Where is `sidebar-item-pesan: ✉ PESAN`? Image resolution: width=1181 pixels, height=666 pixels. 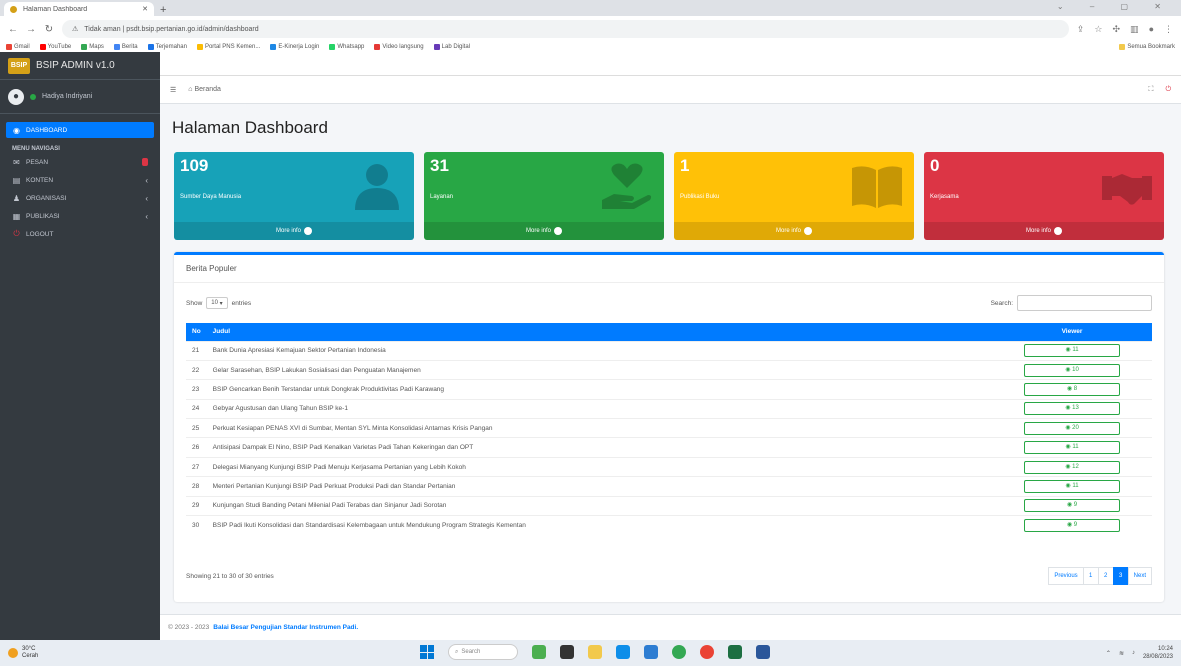
sidebar-item-pesan: ✉ PESAN is located at coordinates (80, 162).